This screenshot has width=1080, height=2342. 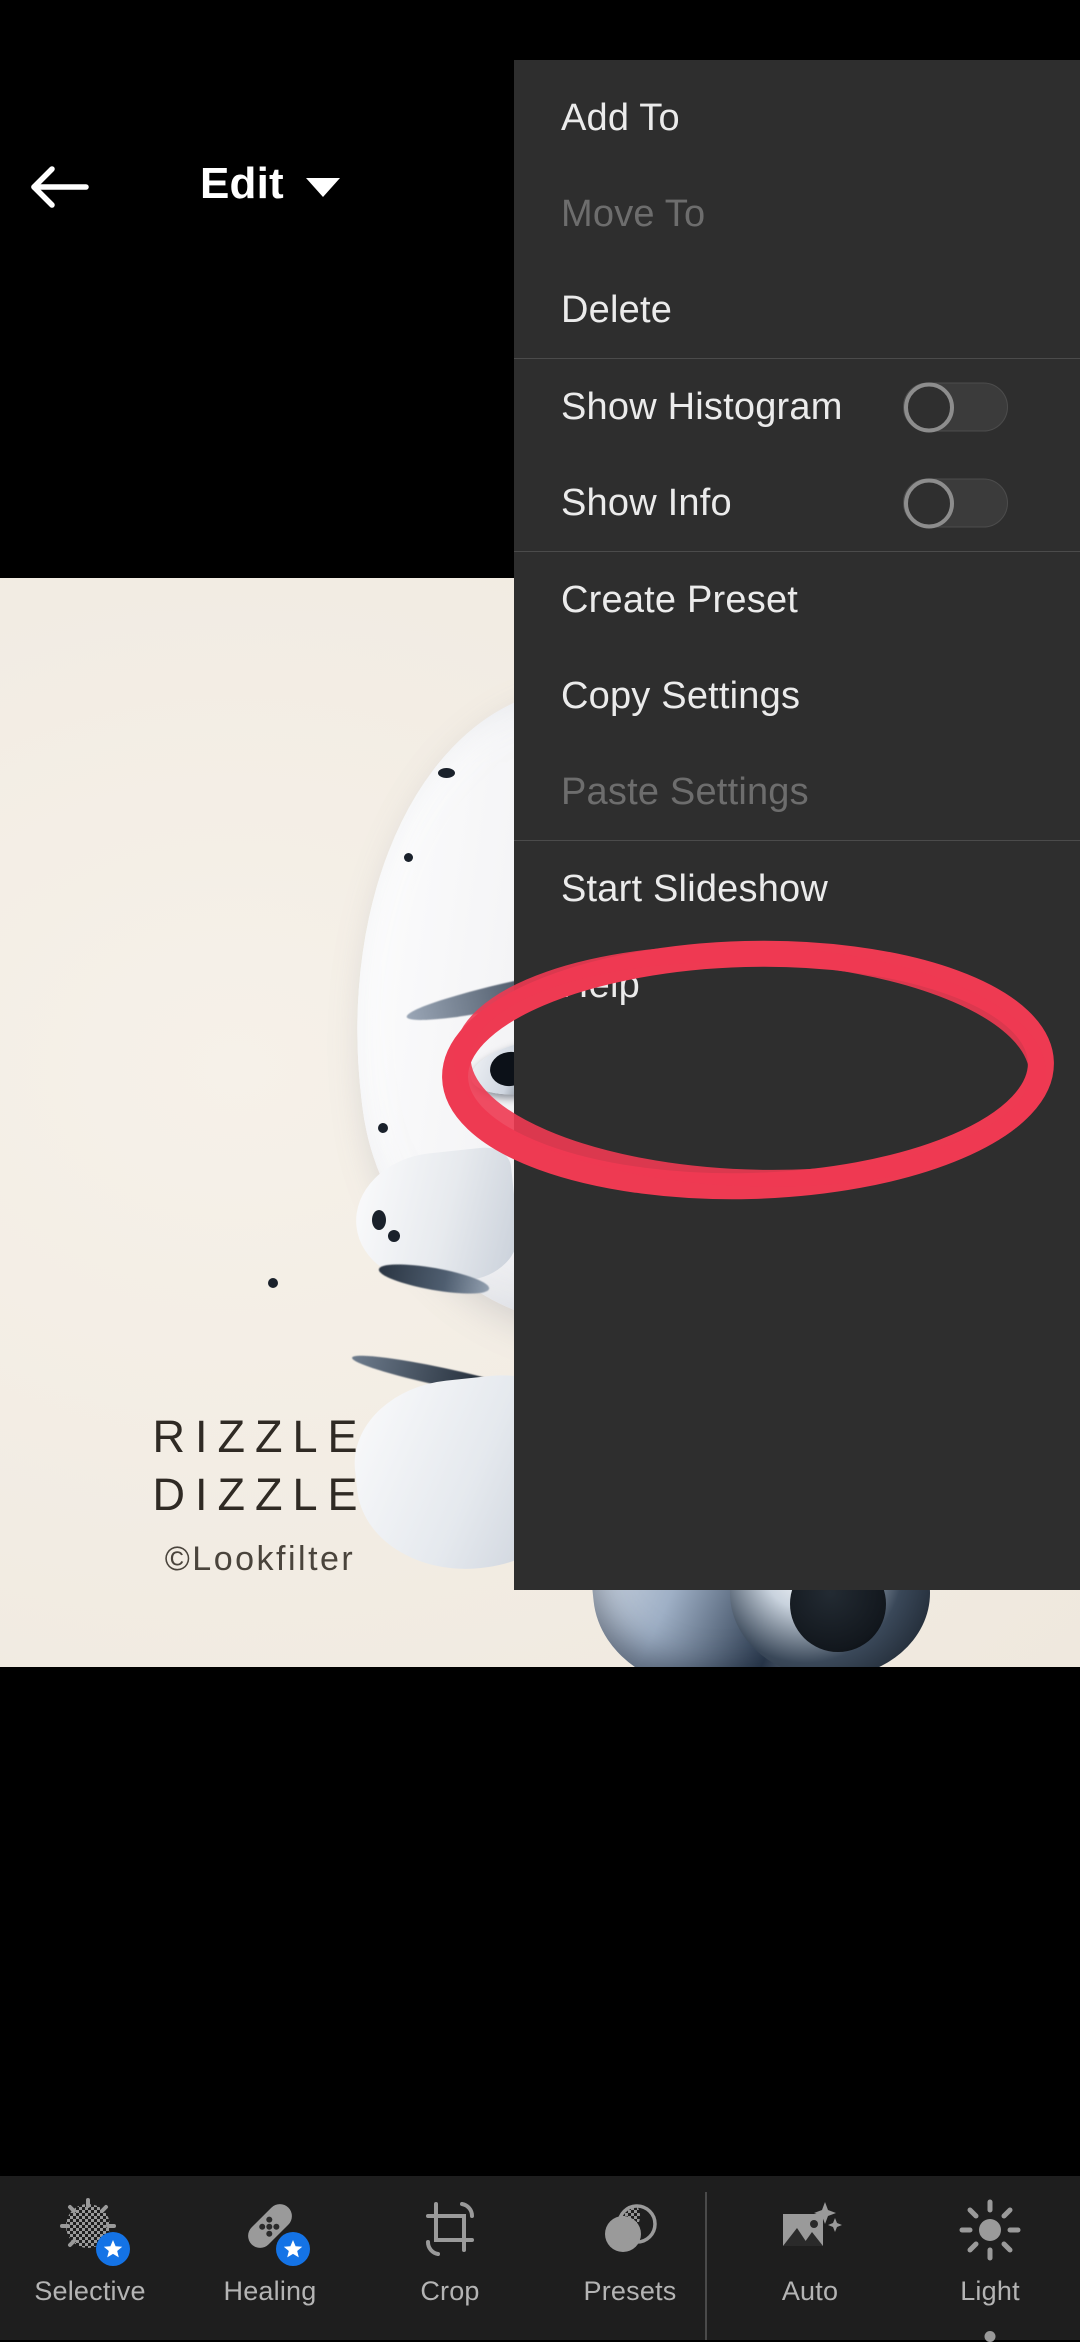 What do you see at coordinates (680, 599) in the screenshot?
I see `menu-item-label: Create Preset` at bounding box center [680, 599].